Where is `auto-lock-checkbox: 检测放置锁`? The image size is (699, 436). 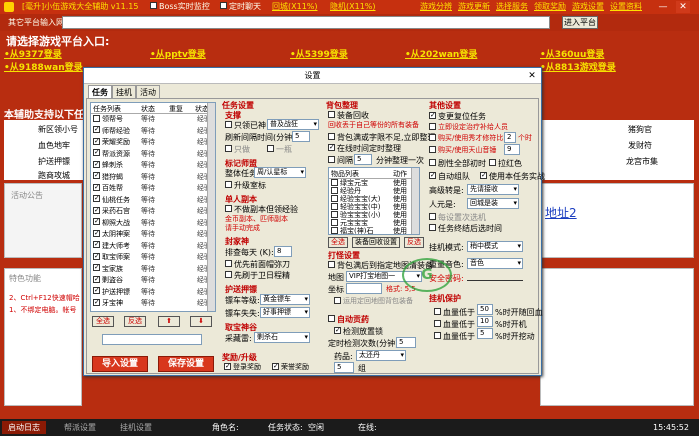
auto-lock-checkbox: 检测放置锁 is located at coordinates (358, 331).